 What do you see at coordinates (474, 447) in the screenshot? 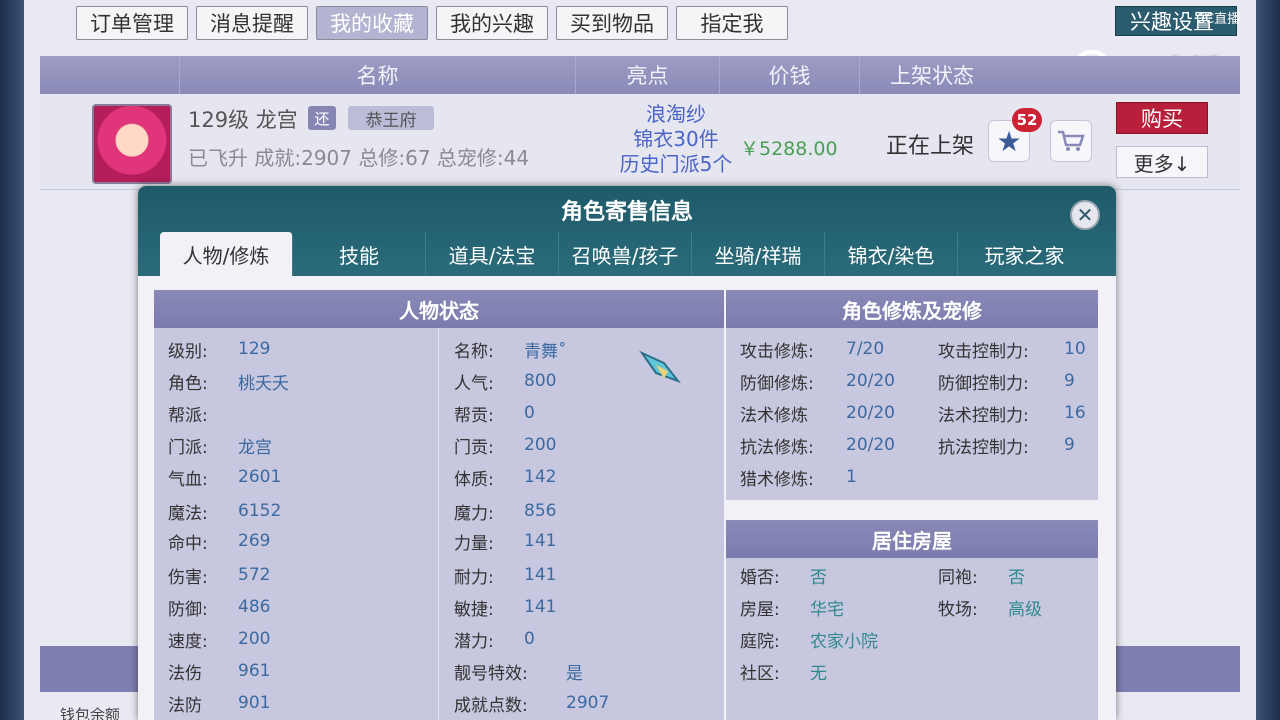
I see `stat-label: 门贡:` at bounding box center [474, 447].